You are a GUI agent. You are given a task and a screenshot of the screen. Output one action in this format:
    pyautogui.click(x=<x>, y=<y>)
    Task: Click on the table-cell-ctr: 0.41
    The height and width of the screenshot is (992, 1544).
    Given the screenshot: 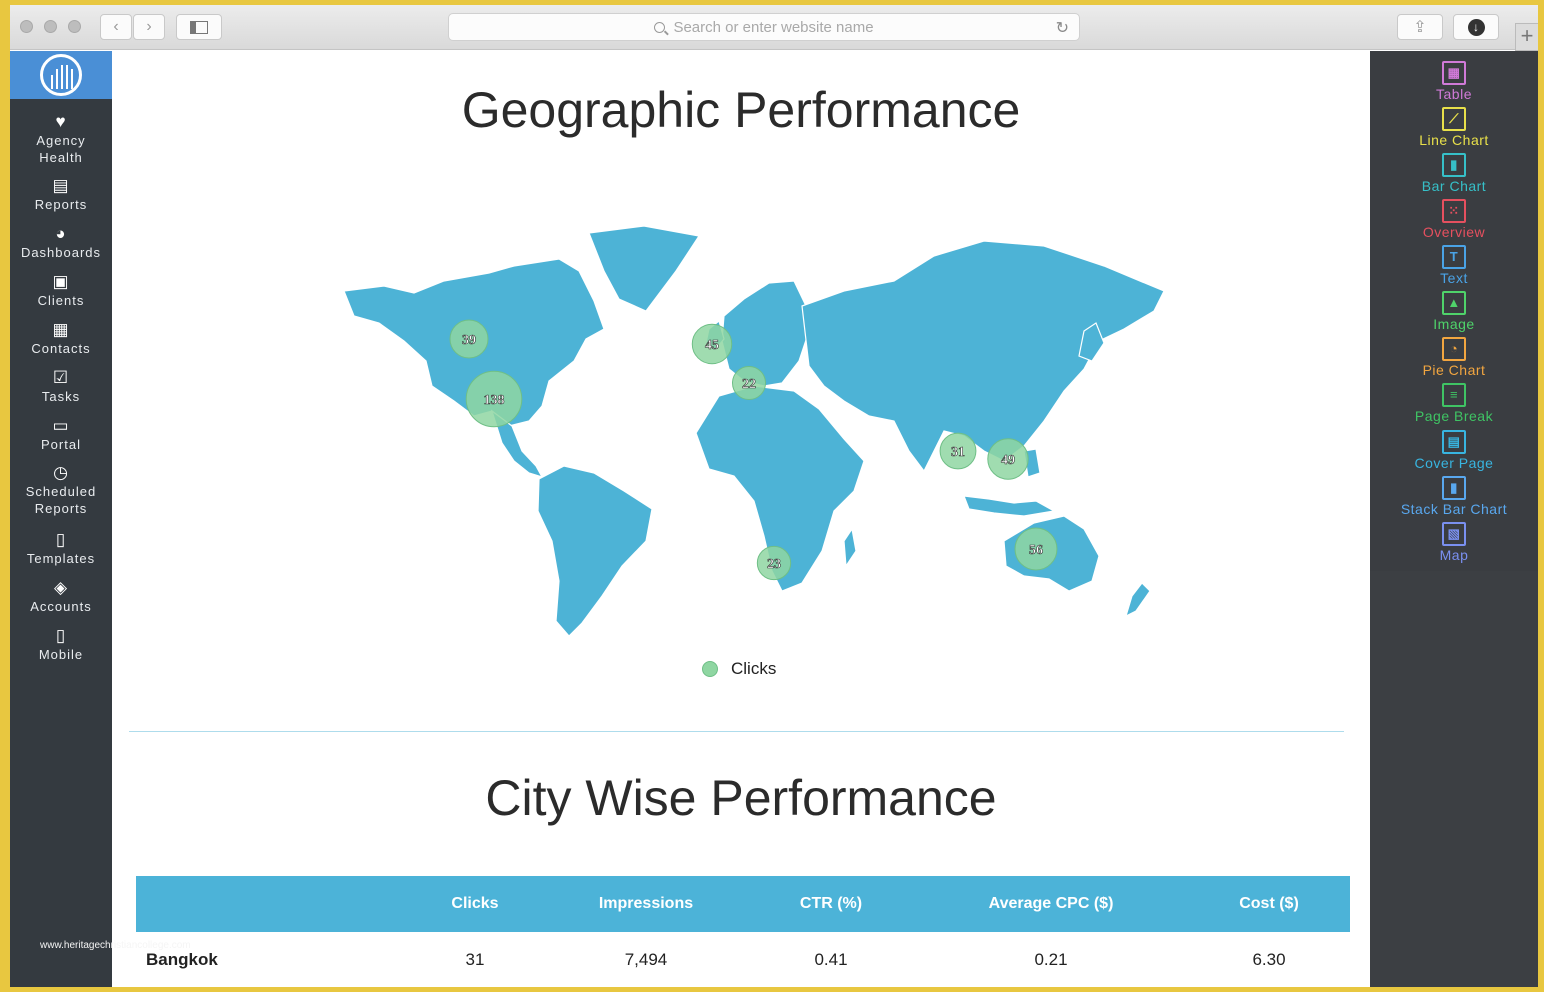 What is the action you would take?
    pyautogui.click(x=831, y=959)
    